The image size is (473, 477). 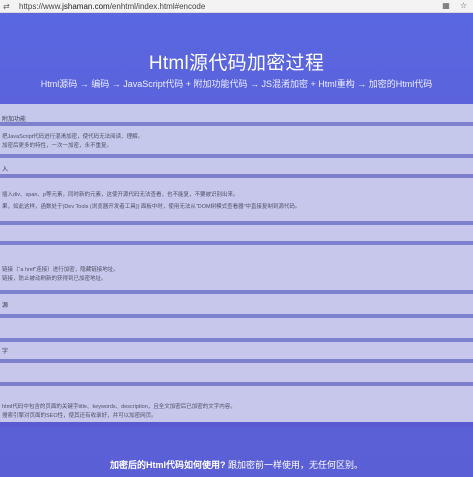 I want to click on section-text: 加密后更多的特性，一次一加密，永不重复。, so click(x=57, y=146).